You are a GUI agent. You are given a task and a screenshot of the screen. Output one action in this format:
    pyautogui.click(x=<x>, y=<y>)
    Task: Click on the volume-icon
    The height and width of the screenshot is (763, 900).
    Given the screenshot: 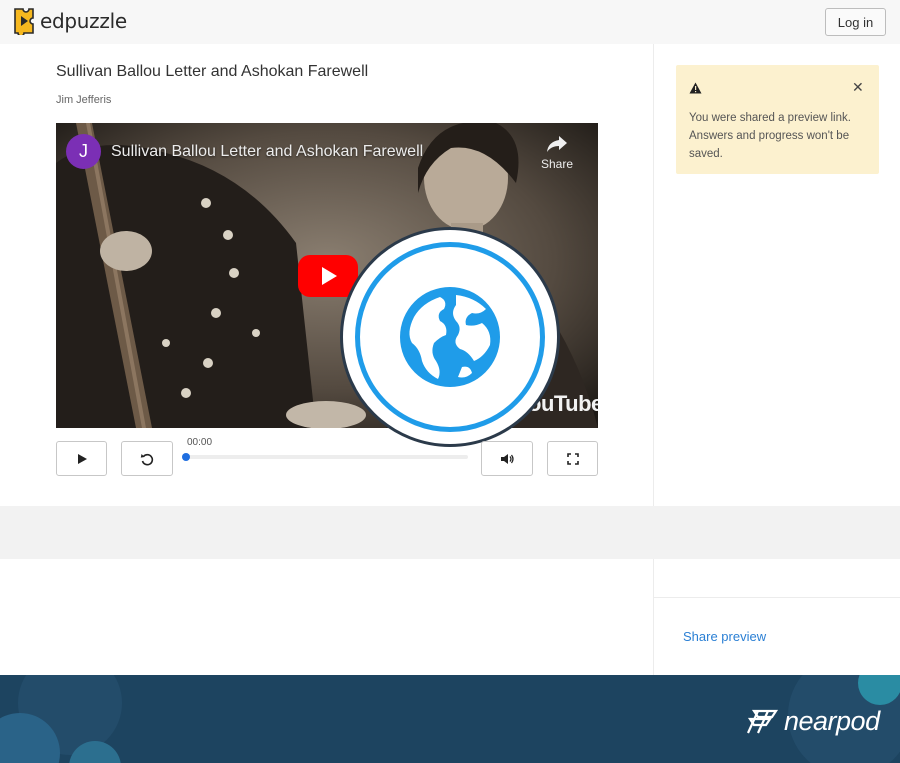 What is the action you would take?
    pyautogui.click(x=507, y=458)
    